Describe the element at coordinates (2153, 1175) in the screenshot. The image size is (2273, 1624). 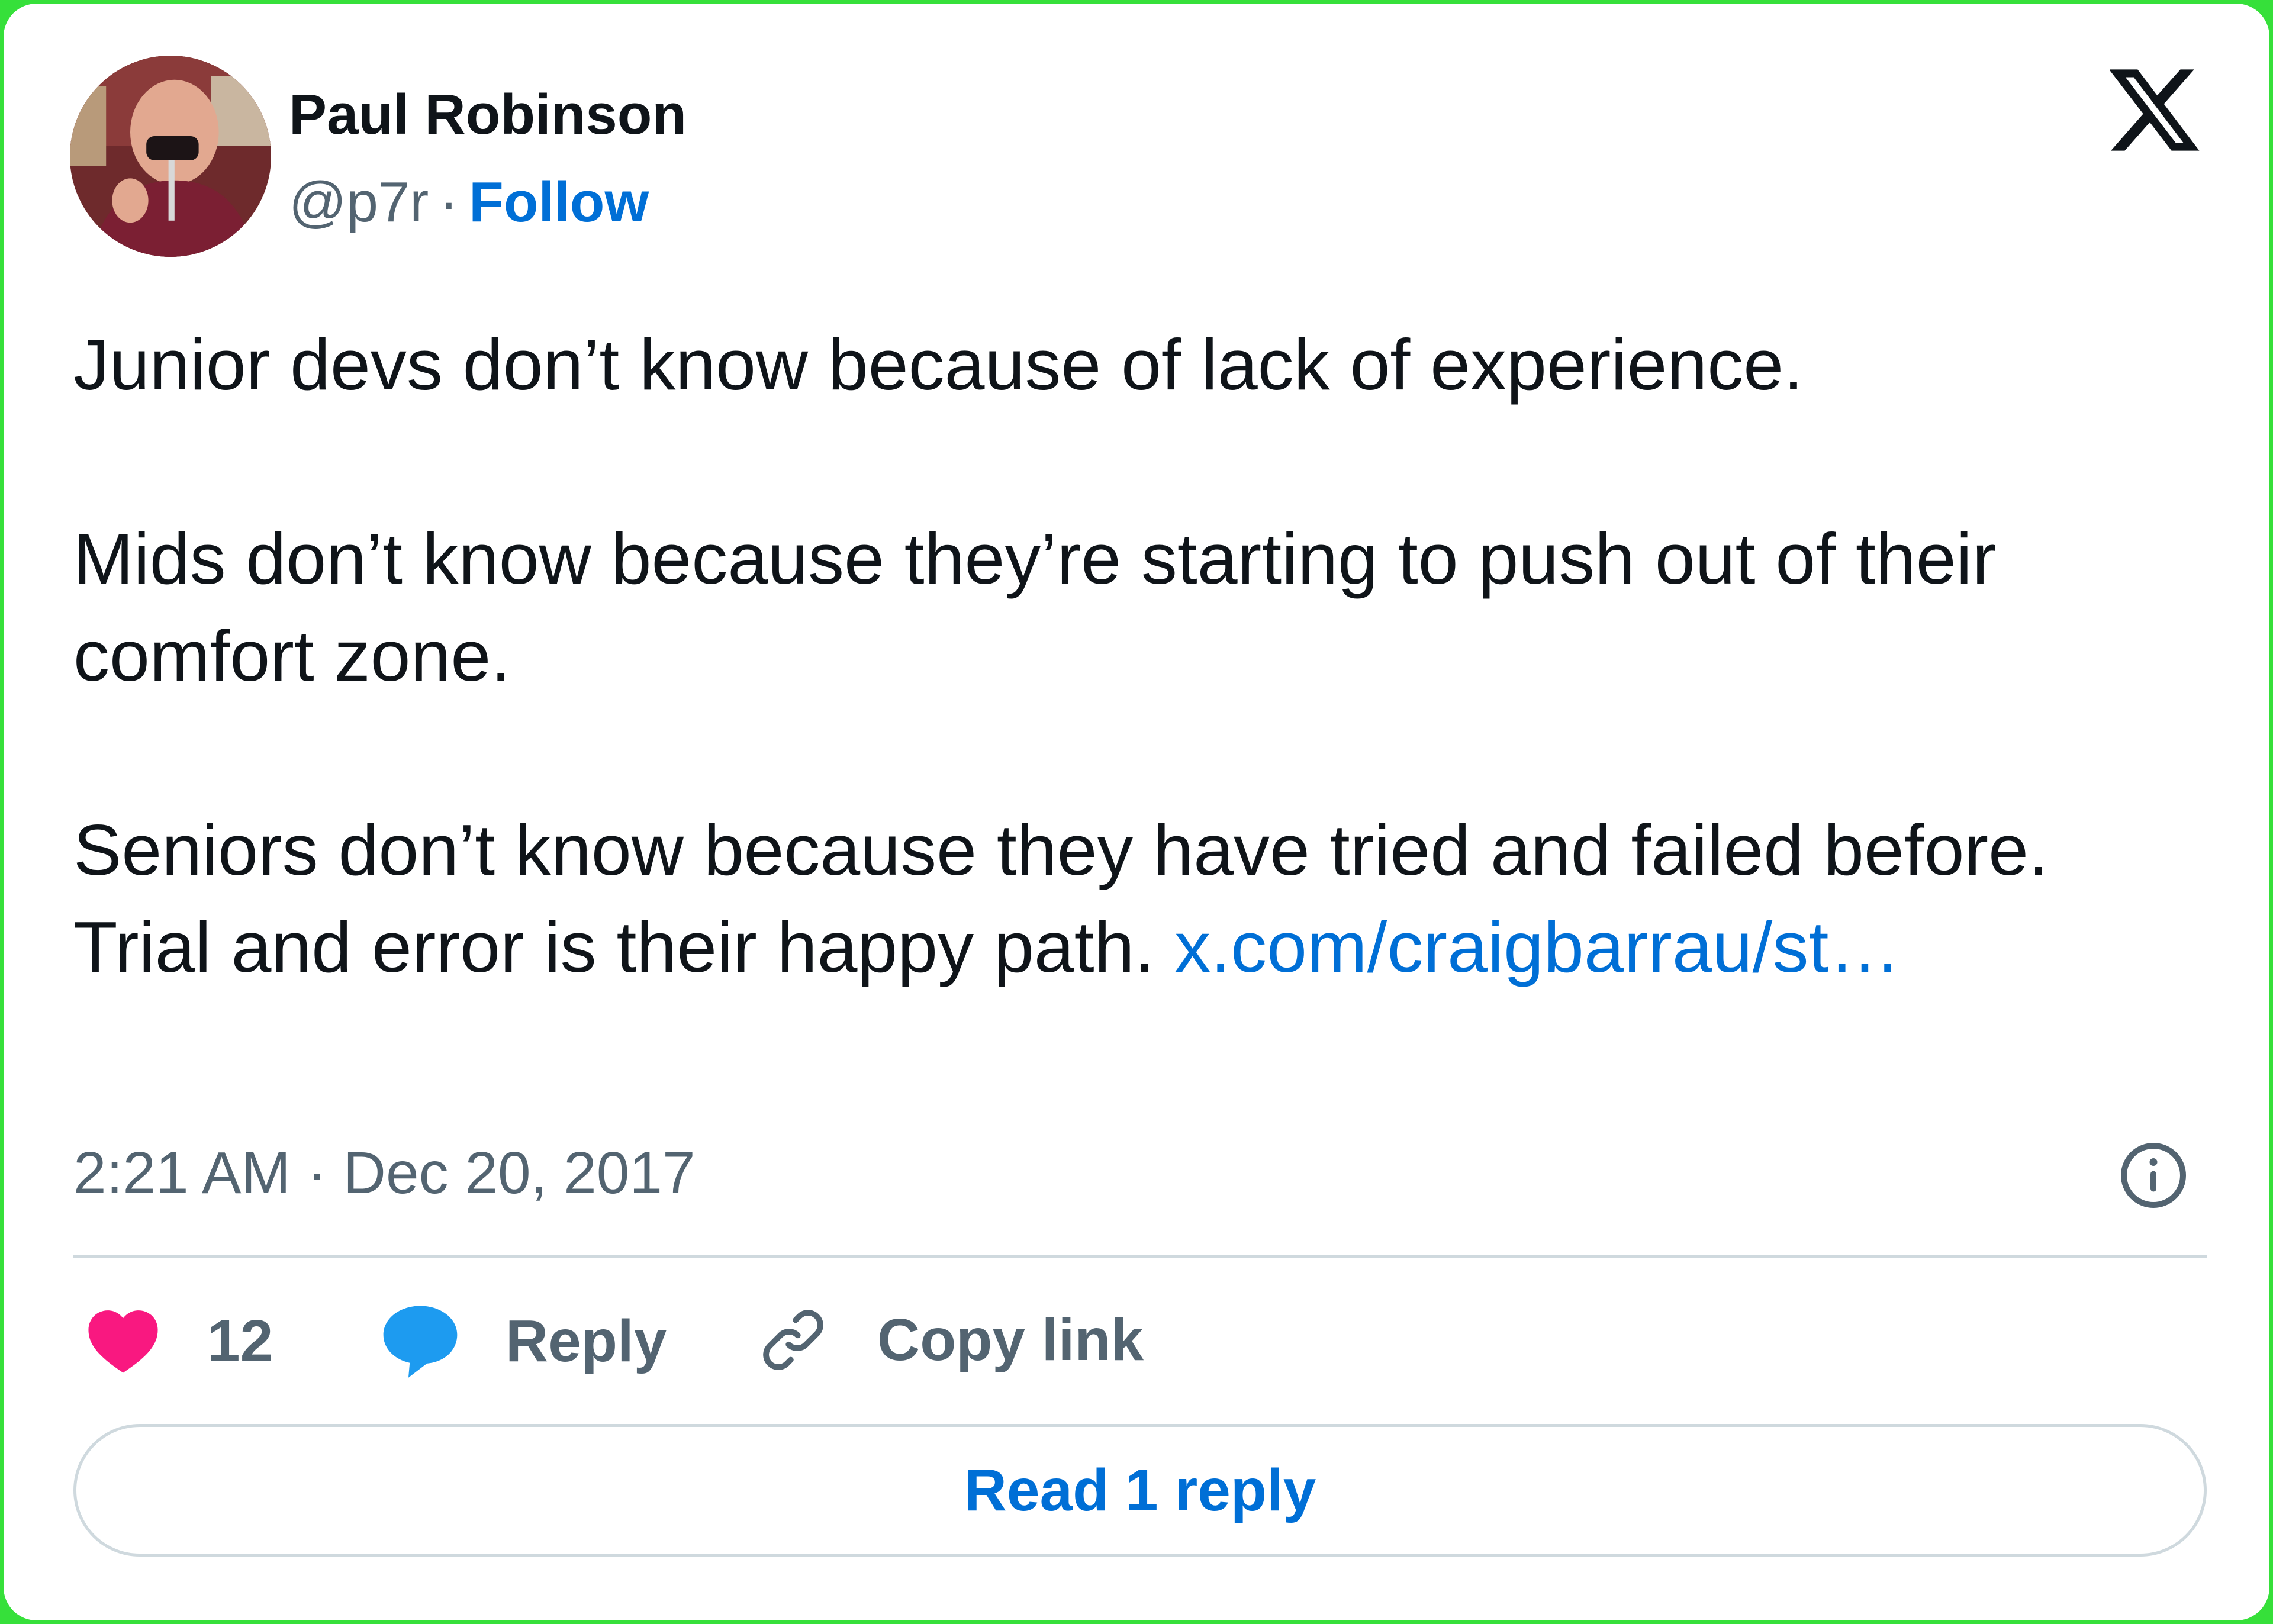
I see `info-icon` at that location.